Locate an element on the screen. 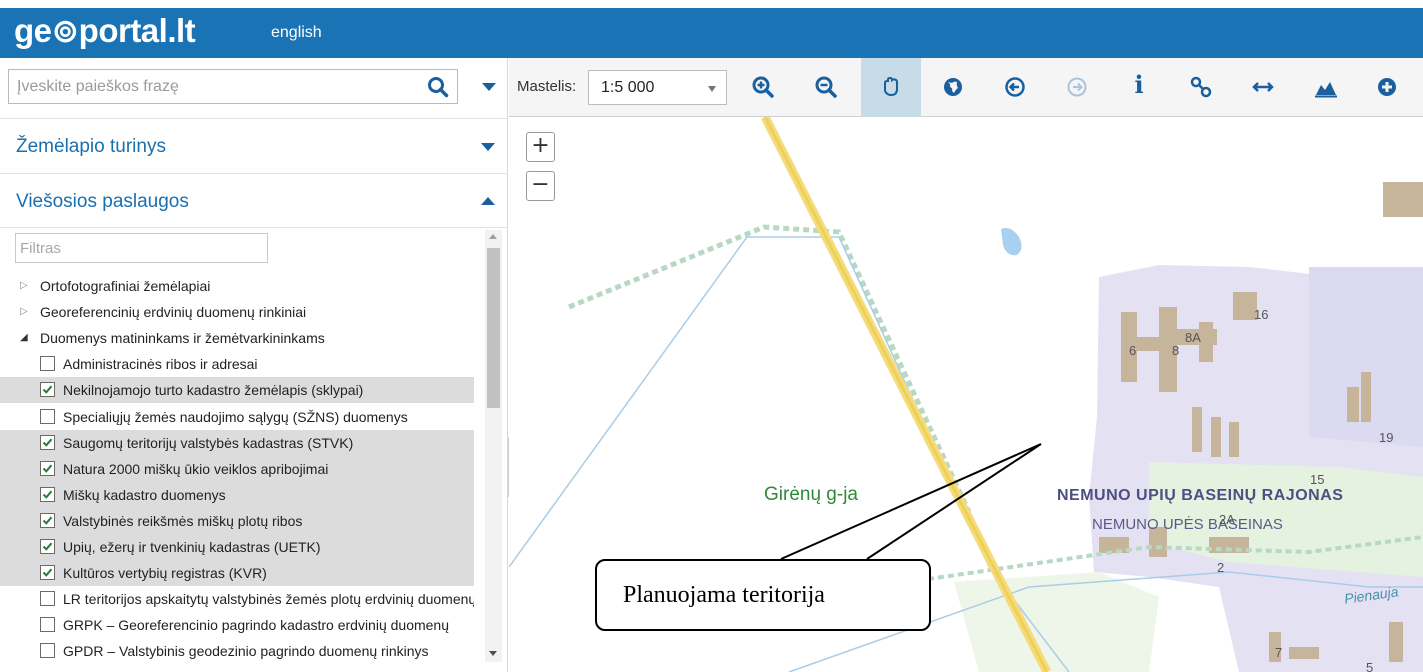 The width and height of the screenshot is (1423, 672). house-number: 16 is located at coordinates (1261, 314).